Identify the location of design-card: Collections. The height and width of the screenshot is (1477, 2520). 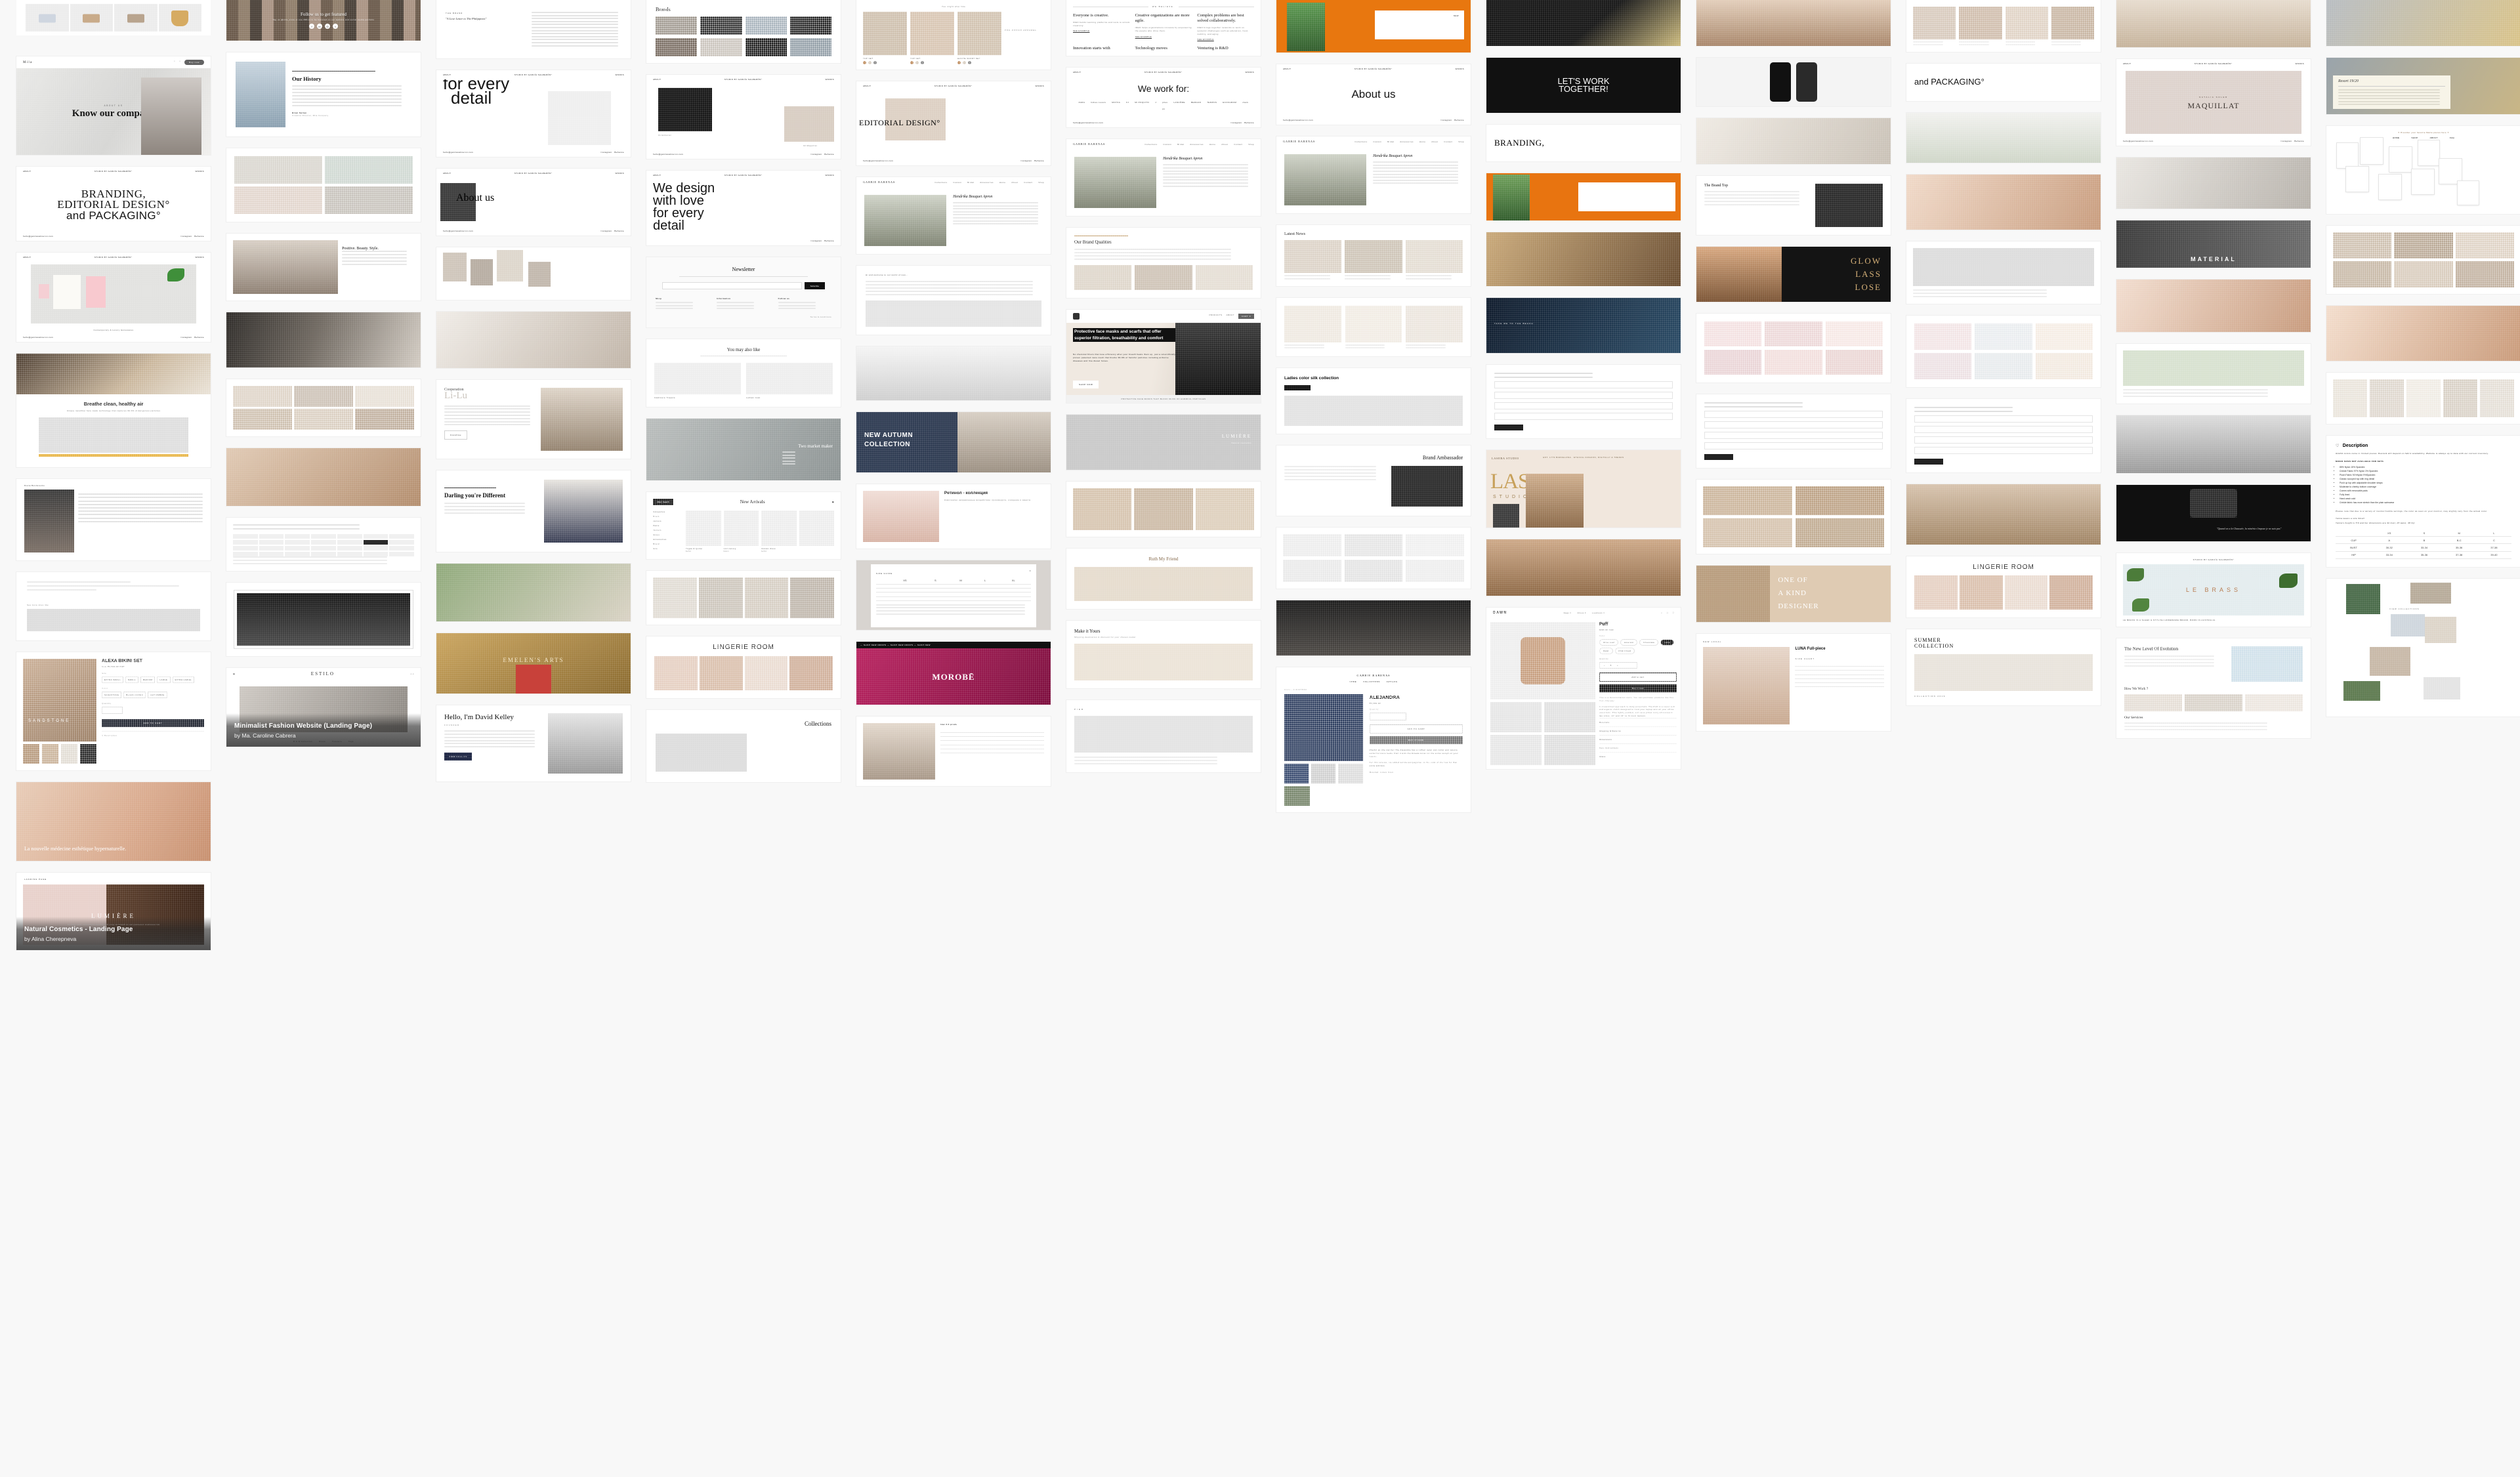
(743, 745).